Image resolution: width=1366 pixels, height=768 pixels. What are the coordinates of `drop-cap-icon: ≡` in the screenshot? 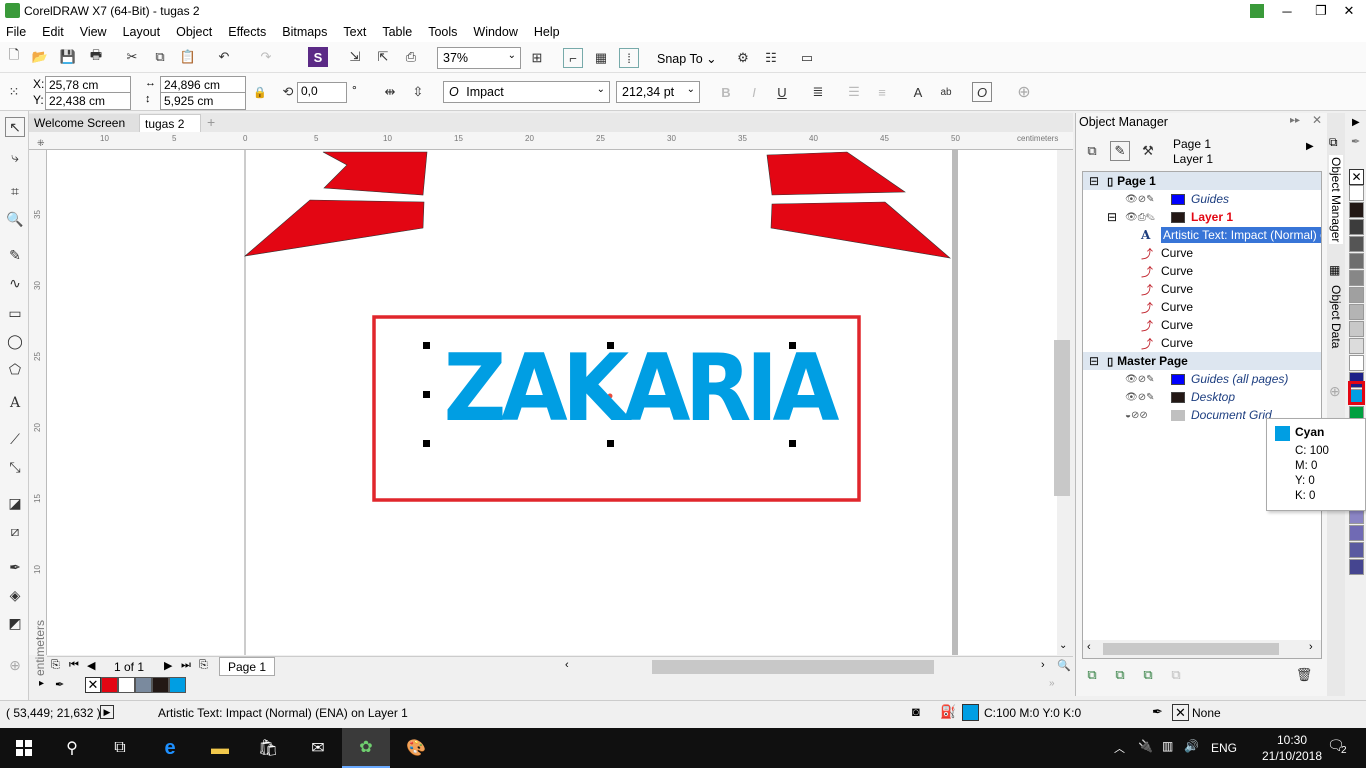 It's located at (882, 92).